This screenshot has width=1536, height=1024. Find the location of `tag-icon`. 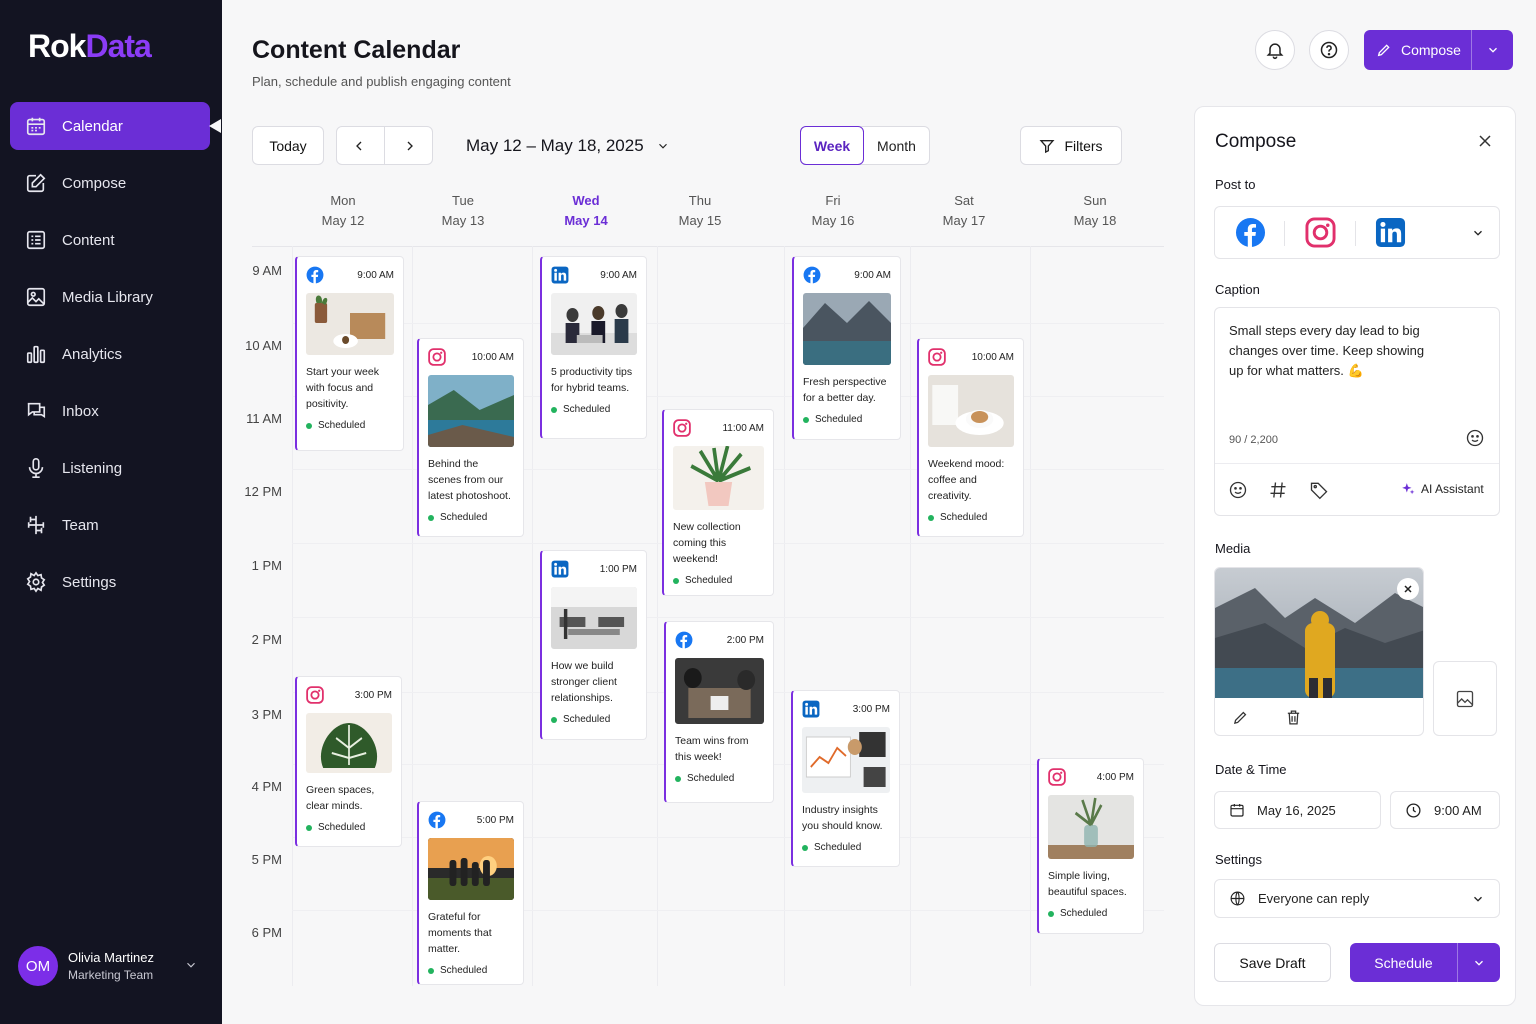

tag-icon is located at coordinates (1319, 490).